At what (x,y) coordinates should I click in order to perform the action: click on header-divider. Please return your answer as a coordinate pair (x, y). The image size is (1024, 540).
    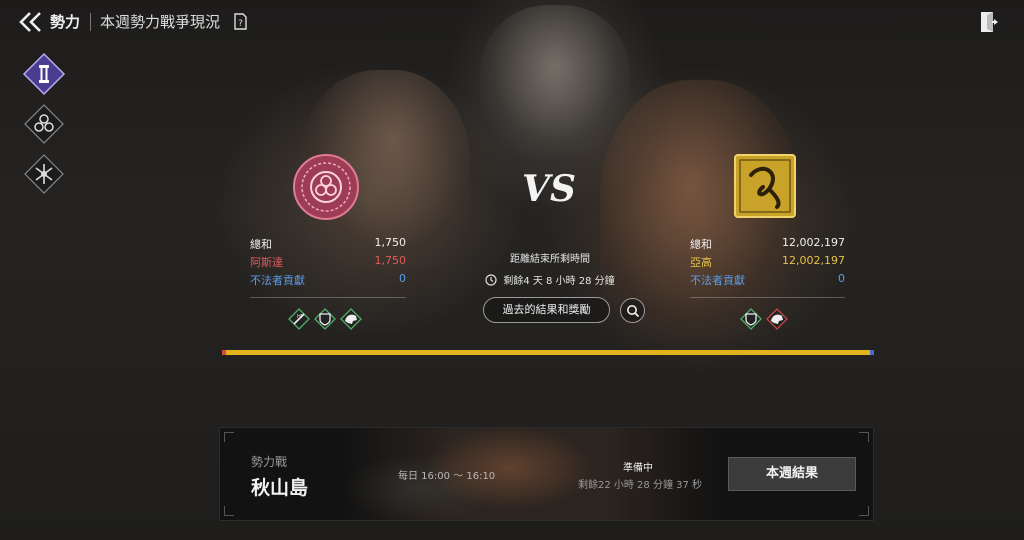
    Looking at the image, I should click on (90, 22).